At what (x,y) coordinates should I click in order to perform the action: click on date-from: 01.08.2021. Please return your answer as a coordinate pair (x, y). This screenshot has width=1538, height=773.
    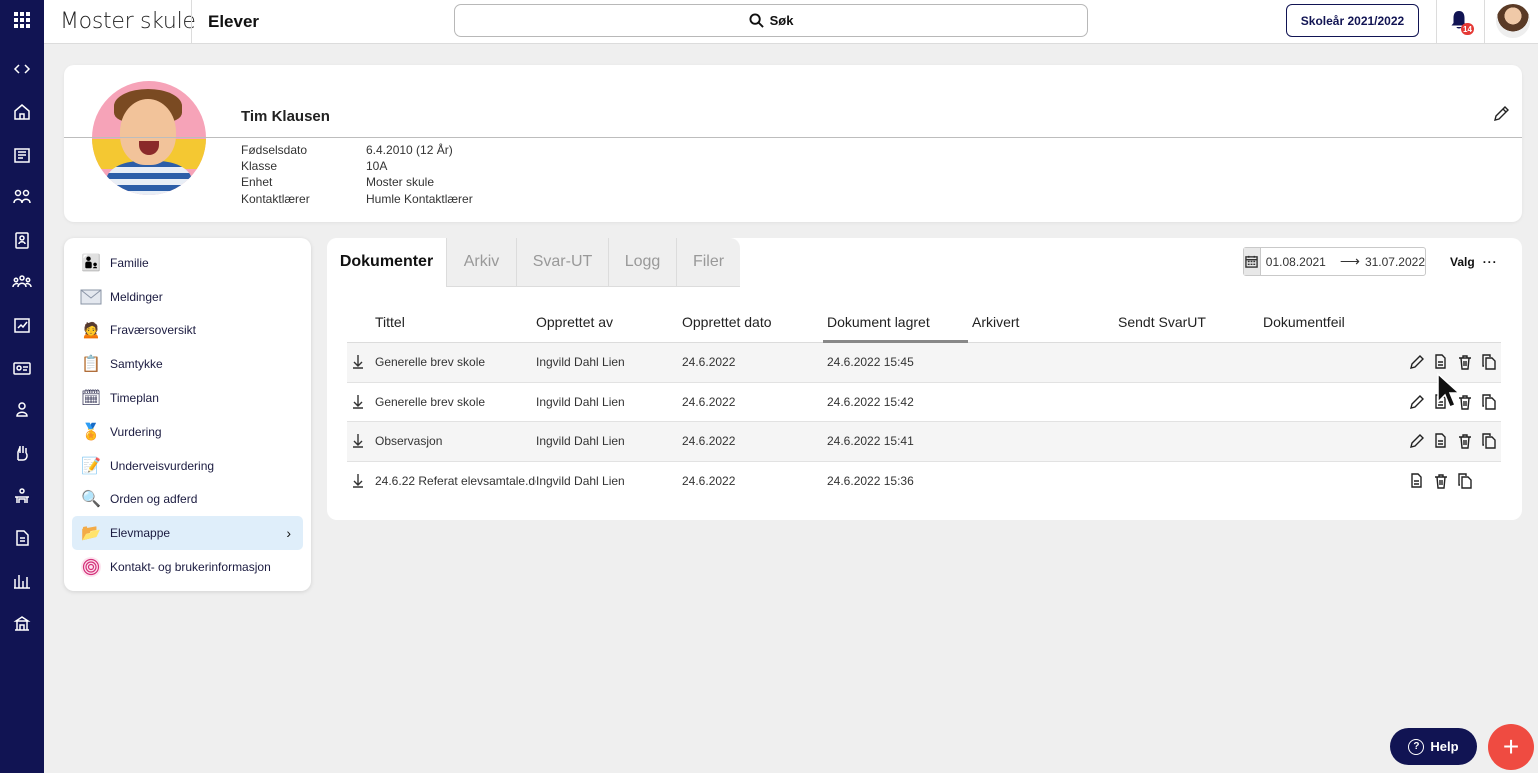
    Looking at the image, I should click on (1296, 262).